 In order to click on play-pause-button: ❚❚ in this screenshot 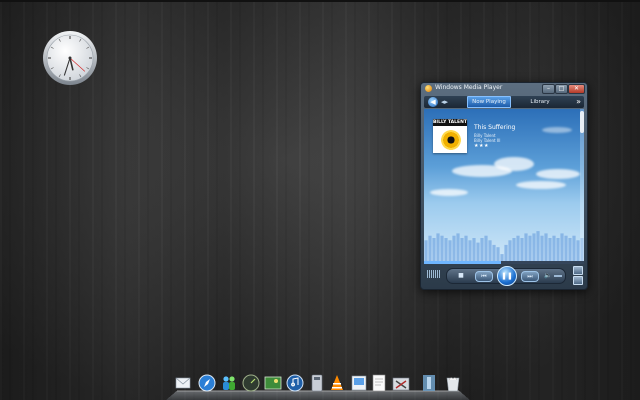, I will do `click(507, 276)`.